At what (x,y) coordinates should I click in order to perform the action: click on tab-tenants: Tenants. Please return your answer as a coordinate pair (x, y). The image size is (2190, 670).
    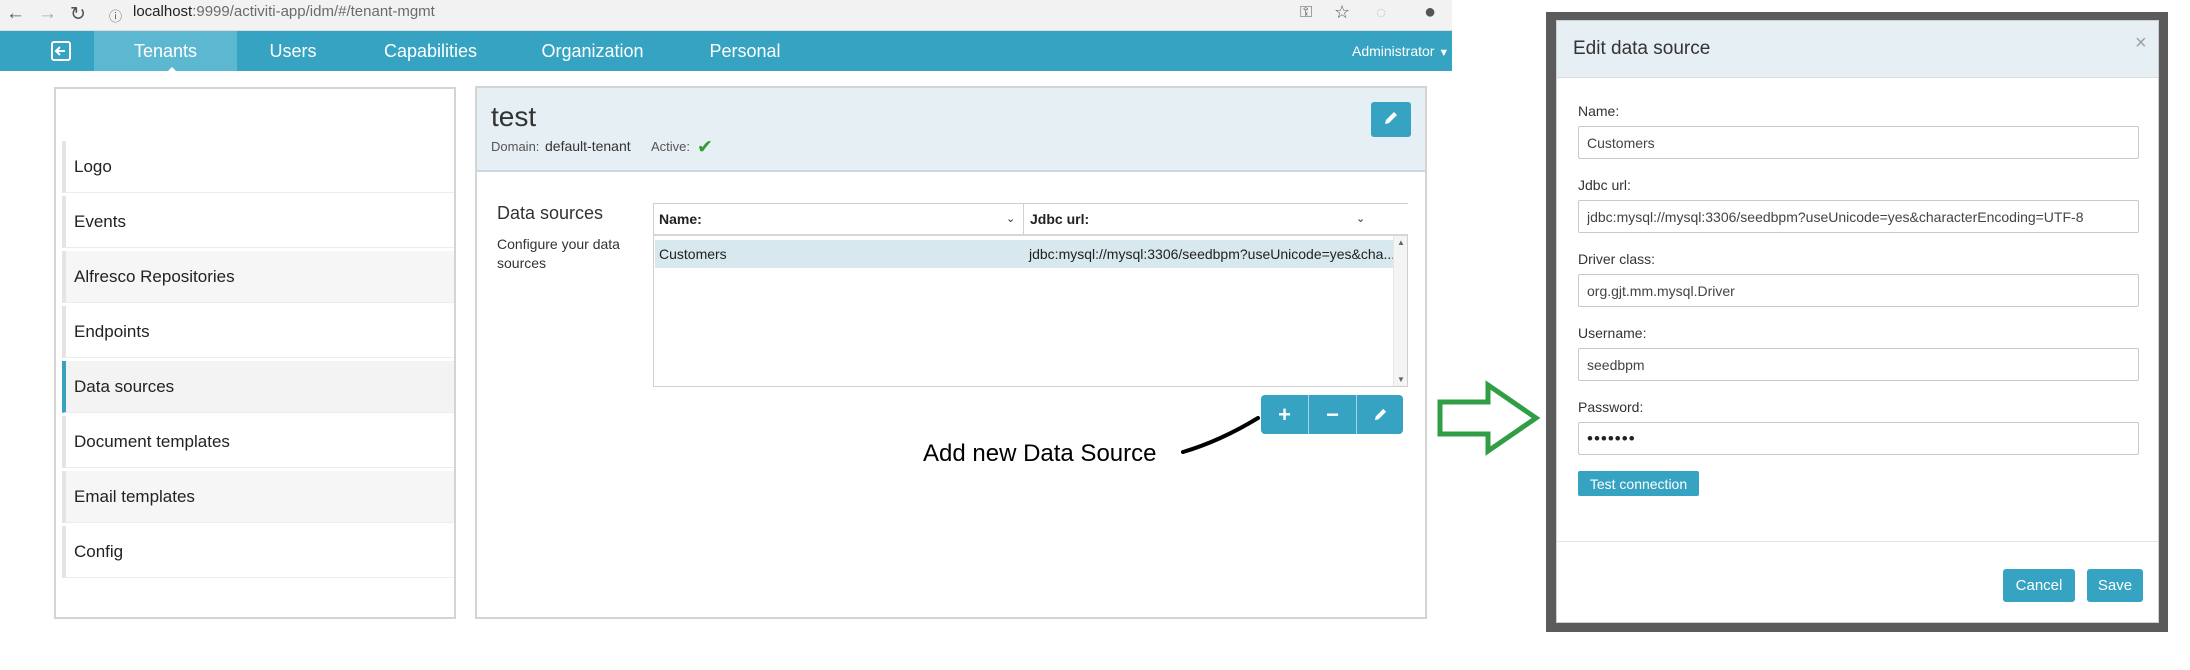
    Looking at the image, I should click on (165, 51).